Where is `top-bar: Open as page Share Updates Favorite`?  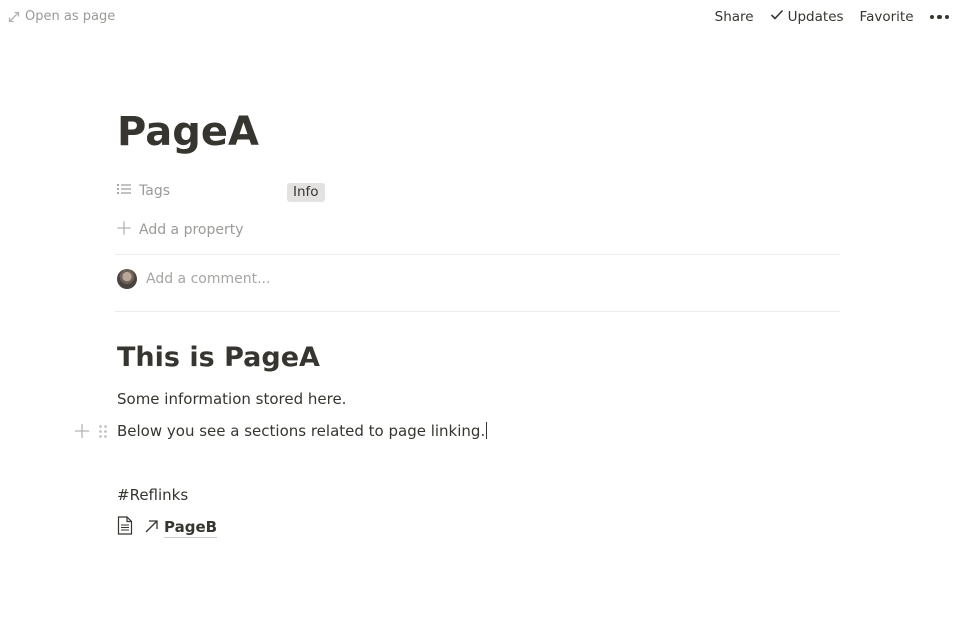 top-bar: Open as page Share Updates Favorite is located at coordinates (479, 18).